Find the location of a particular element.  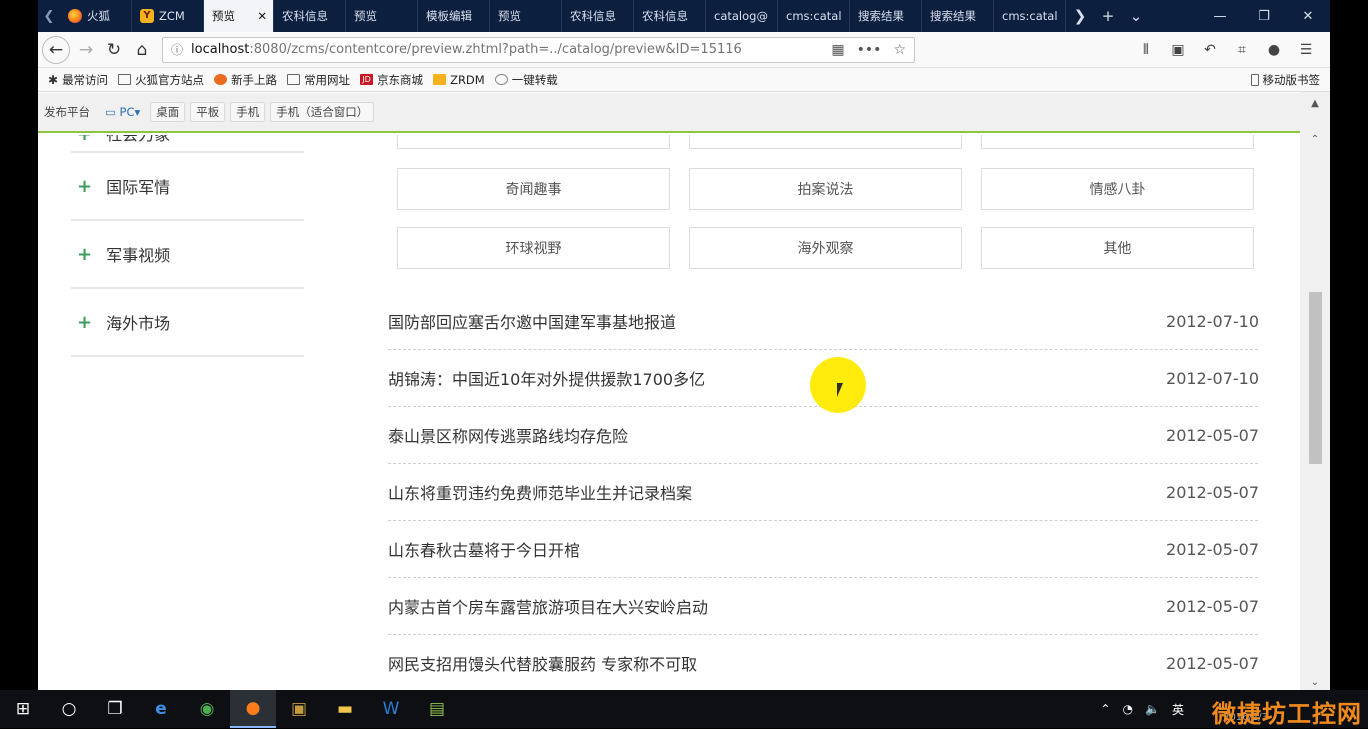

tab: Y ZCM is located at coordinates (168, 16).